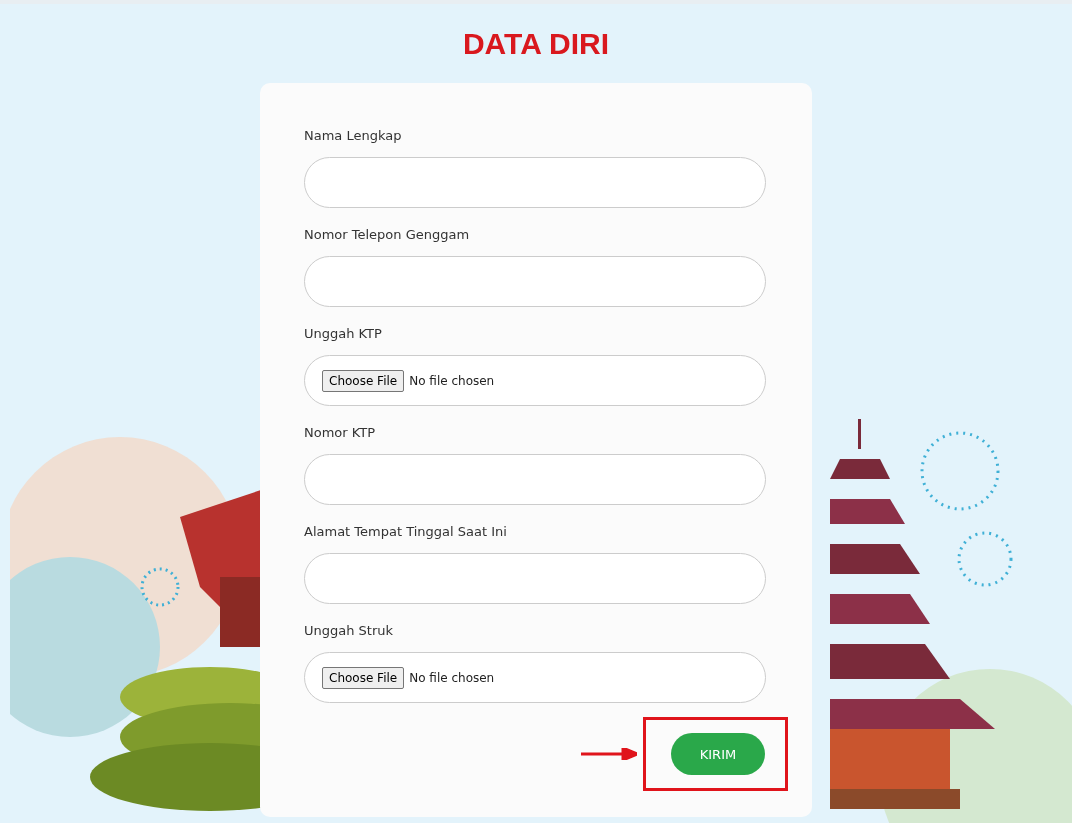 Image resolution: width=1072 pixels, height=823 pixels. What do you see at coordinates (609, 754) in the screenshot?
I see `pointer-arrow-icon` at bounding box center [609, 754].